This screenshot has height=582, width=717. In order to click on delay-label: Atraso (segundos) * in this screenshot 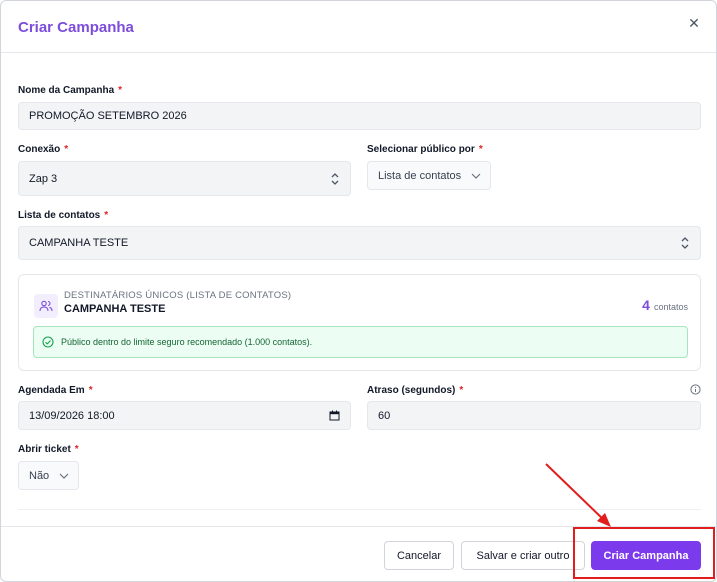, I will do `click(415, 390)`.